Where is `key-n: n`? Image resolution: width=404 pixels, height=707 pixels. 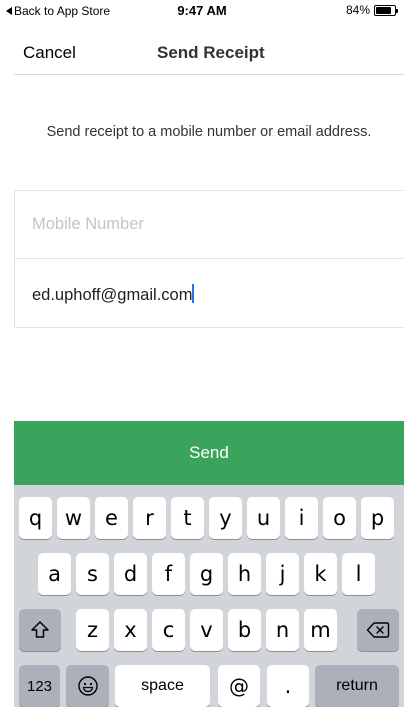
key-n: n is located at coordinates (282, 630).